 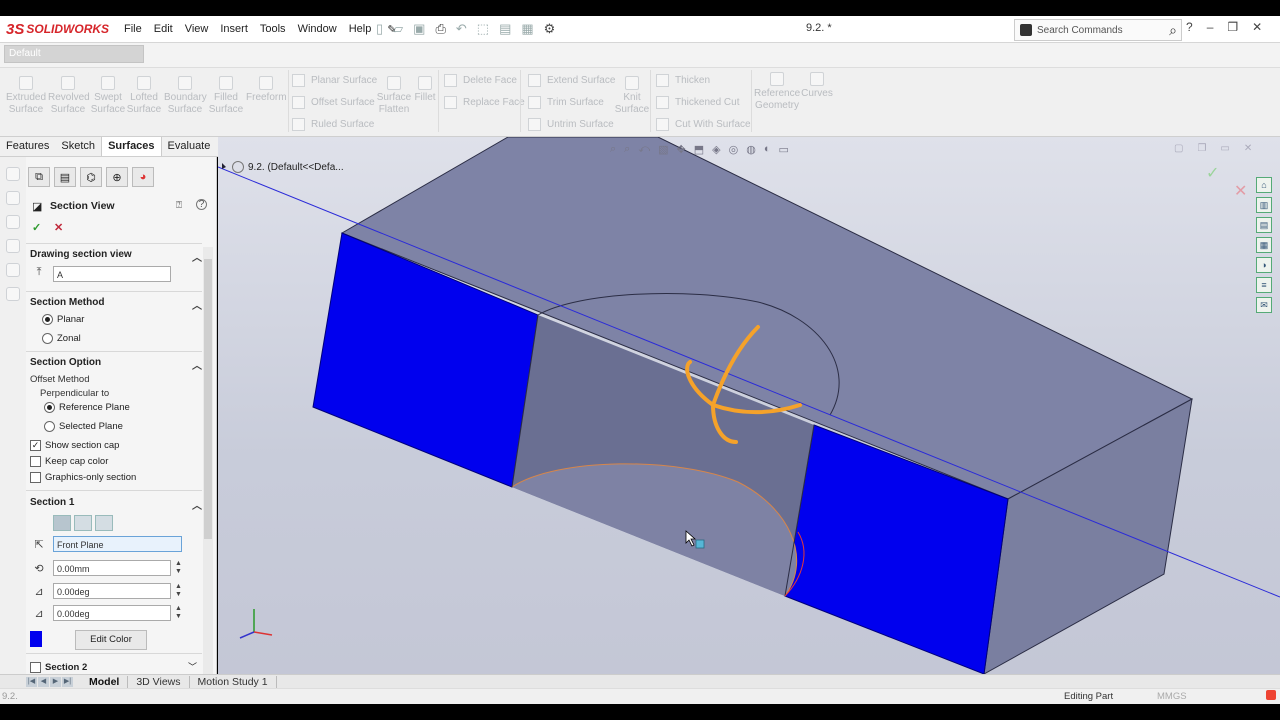 I want to click on surface-flatten-button: Surface Flatten, so click(x=394, y=96).